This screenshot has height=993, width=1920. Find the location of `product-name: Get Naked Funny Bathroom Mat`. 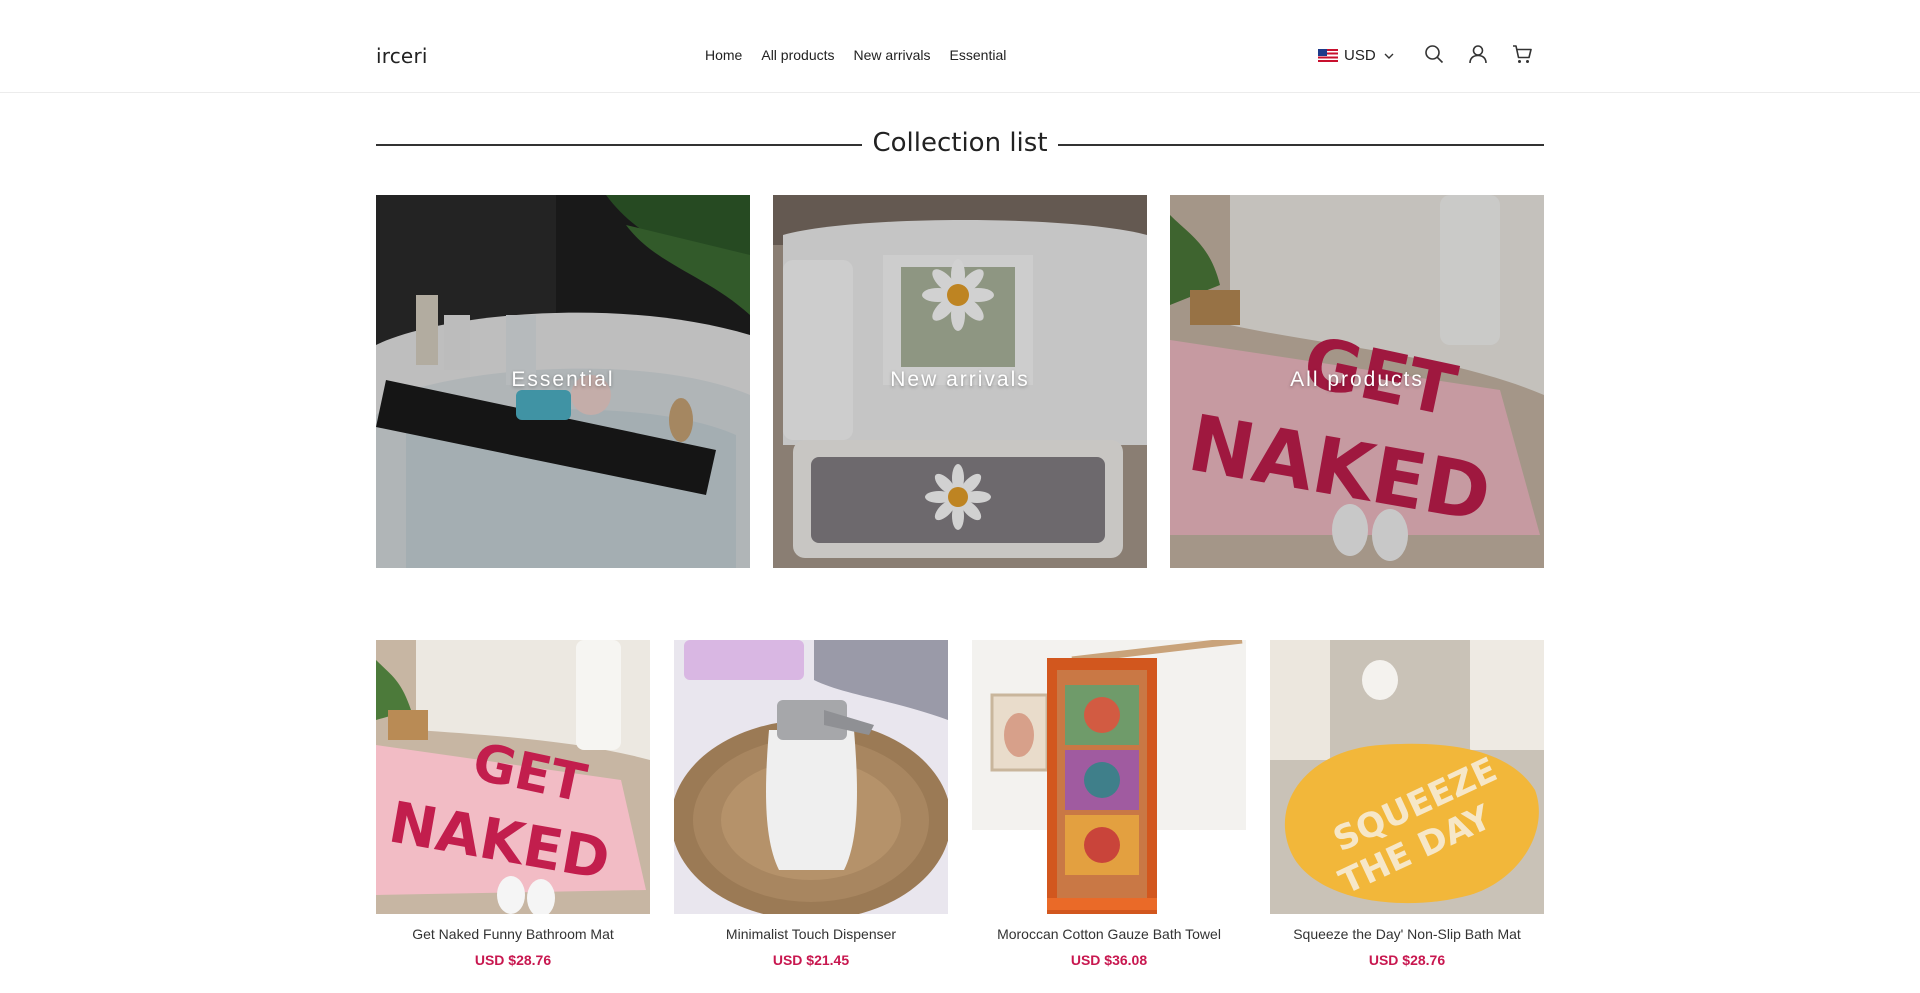

product-name: Get Naked Funny Bathroom Mat is located at coordinates (513, 934).